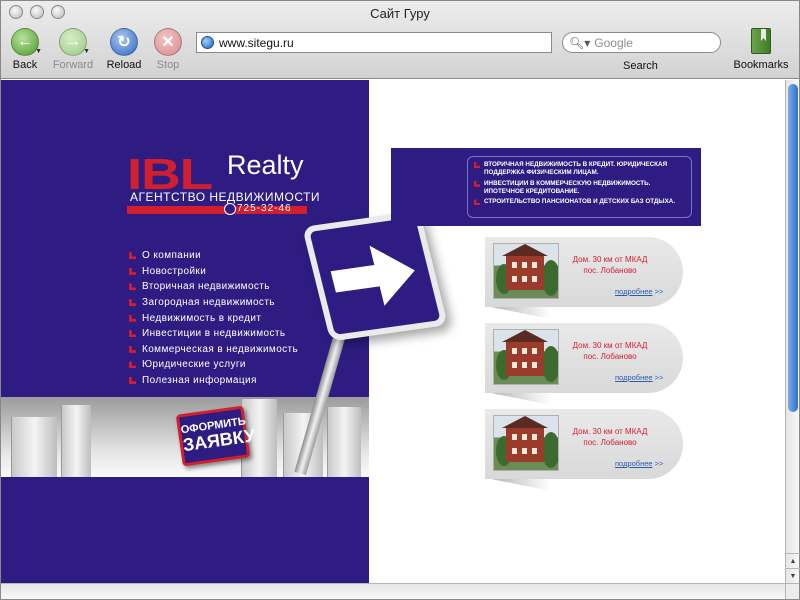 This screenshot has width=800, height=600. I want to click on menu-item-label: Загородная недвижимость, so click(208, 303).